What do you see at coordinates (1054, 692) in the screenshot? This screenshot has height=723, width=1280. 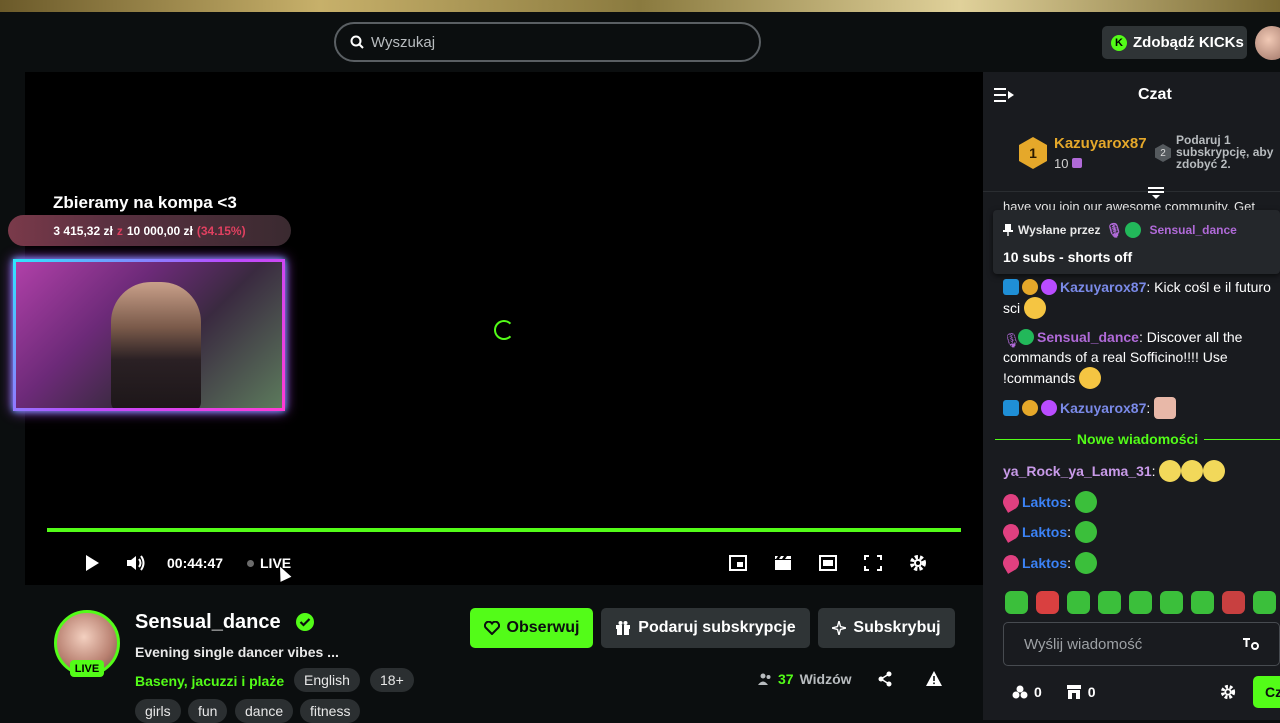 I see `chat-footer: 0 0` at bounding box center [1054, 692].